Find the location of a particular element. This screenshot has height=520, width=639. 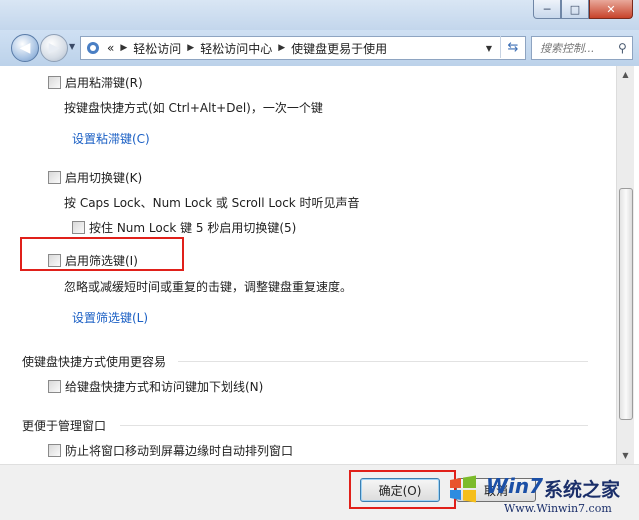

back-button: ◀ is located at coordinates (25, 48).